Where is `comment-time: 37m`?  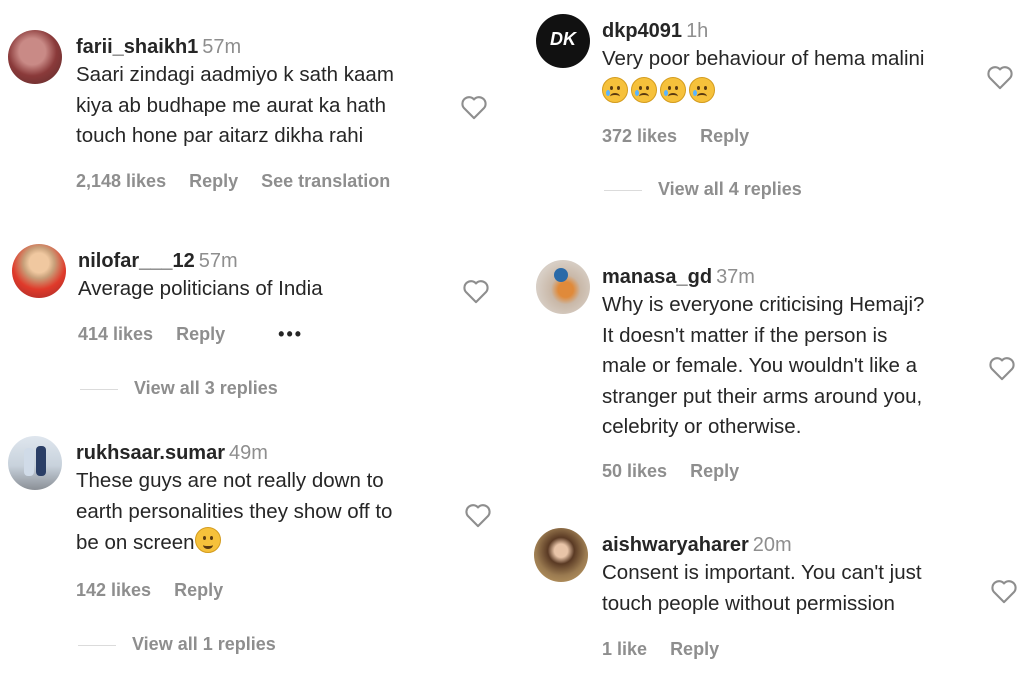 comment-time: 37m is located at coordinates (735, 277).